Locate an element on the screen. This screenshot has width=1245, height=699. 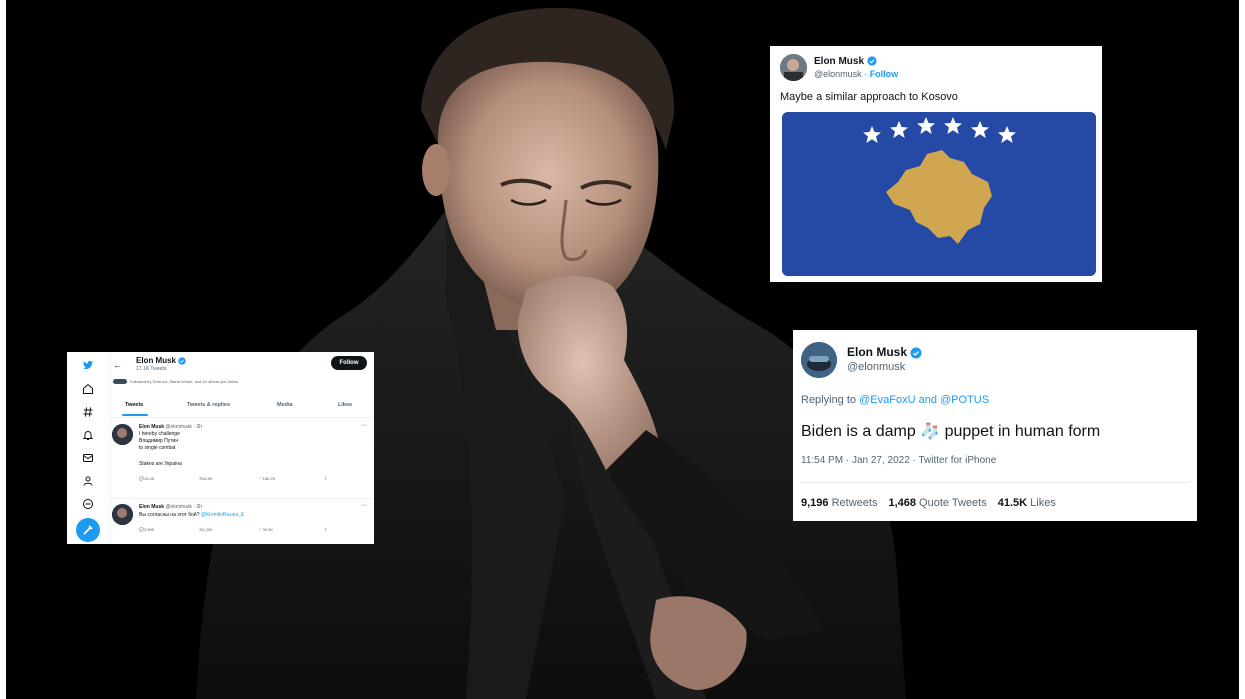
tweet-count: 17.1K Tweets is located at coordinates (151, 369).